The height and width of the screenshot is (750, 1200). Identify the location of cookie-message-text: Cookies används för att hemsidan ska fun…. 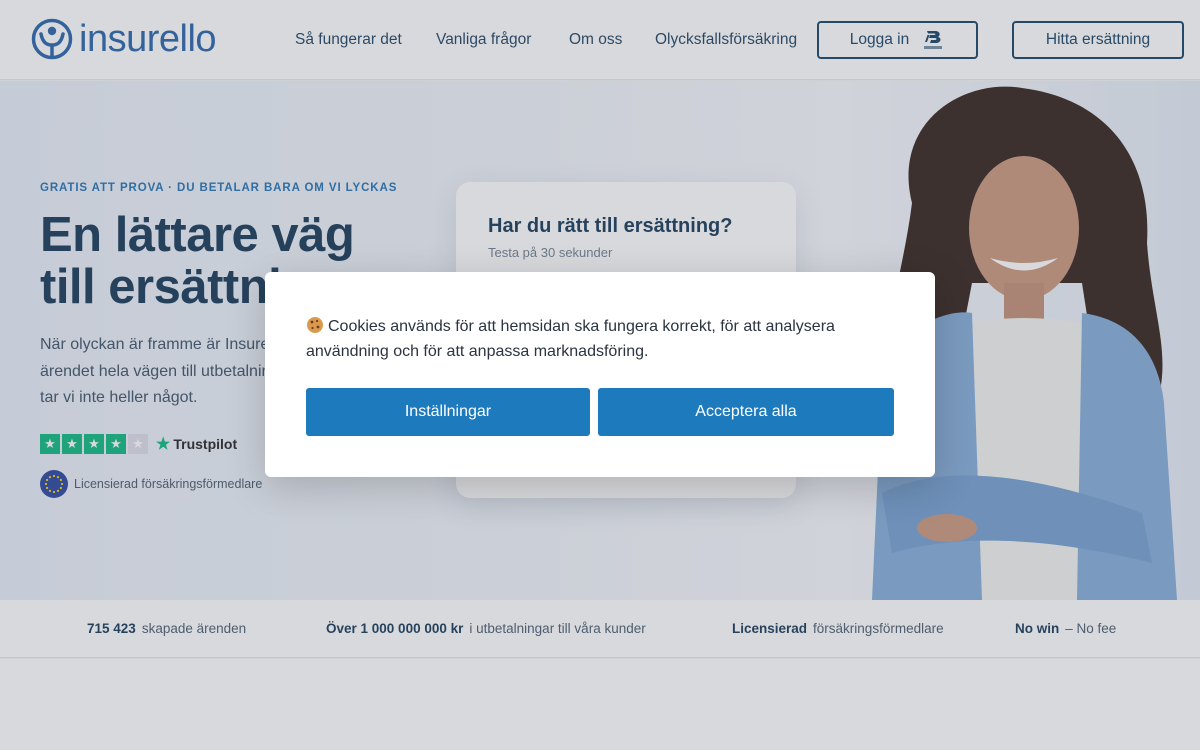
(570, 339).